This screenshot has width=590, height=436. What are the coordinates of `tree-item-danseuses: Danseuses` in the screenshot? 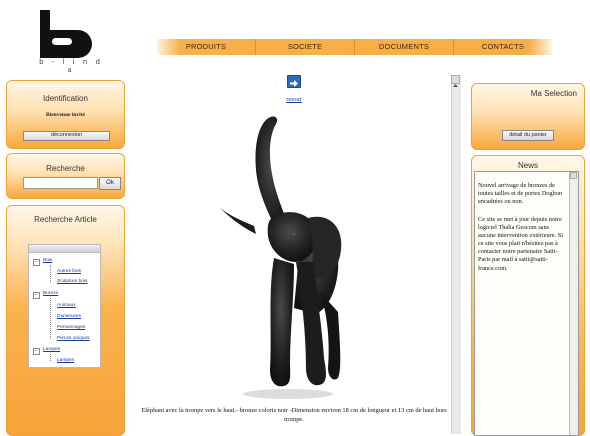 It's located at (69, 316).